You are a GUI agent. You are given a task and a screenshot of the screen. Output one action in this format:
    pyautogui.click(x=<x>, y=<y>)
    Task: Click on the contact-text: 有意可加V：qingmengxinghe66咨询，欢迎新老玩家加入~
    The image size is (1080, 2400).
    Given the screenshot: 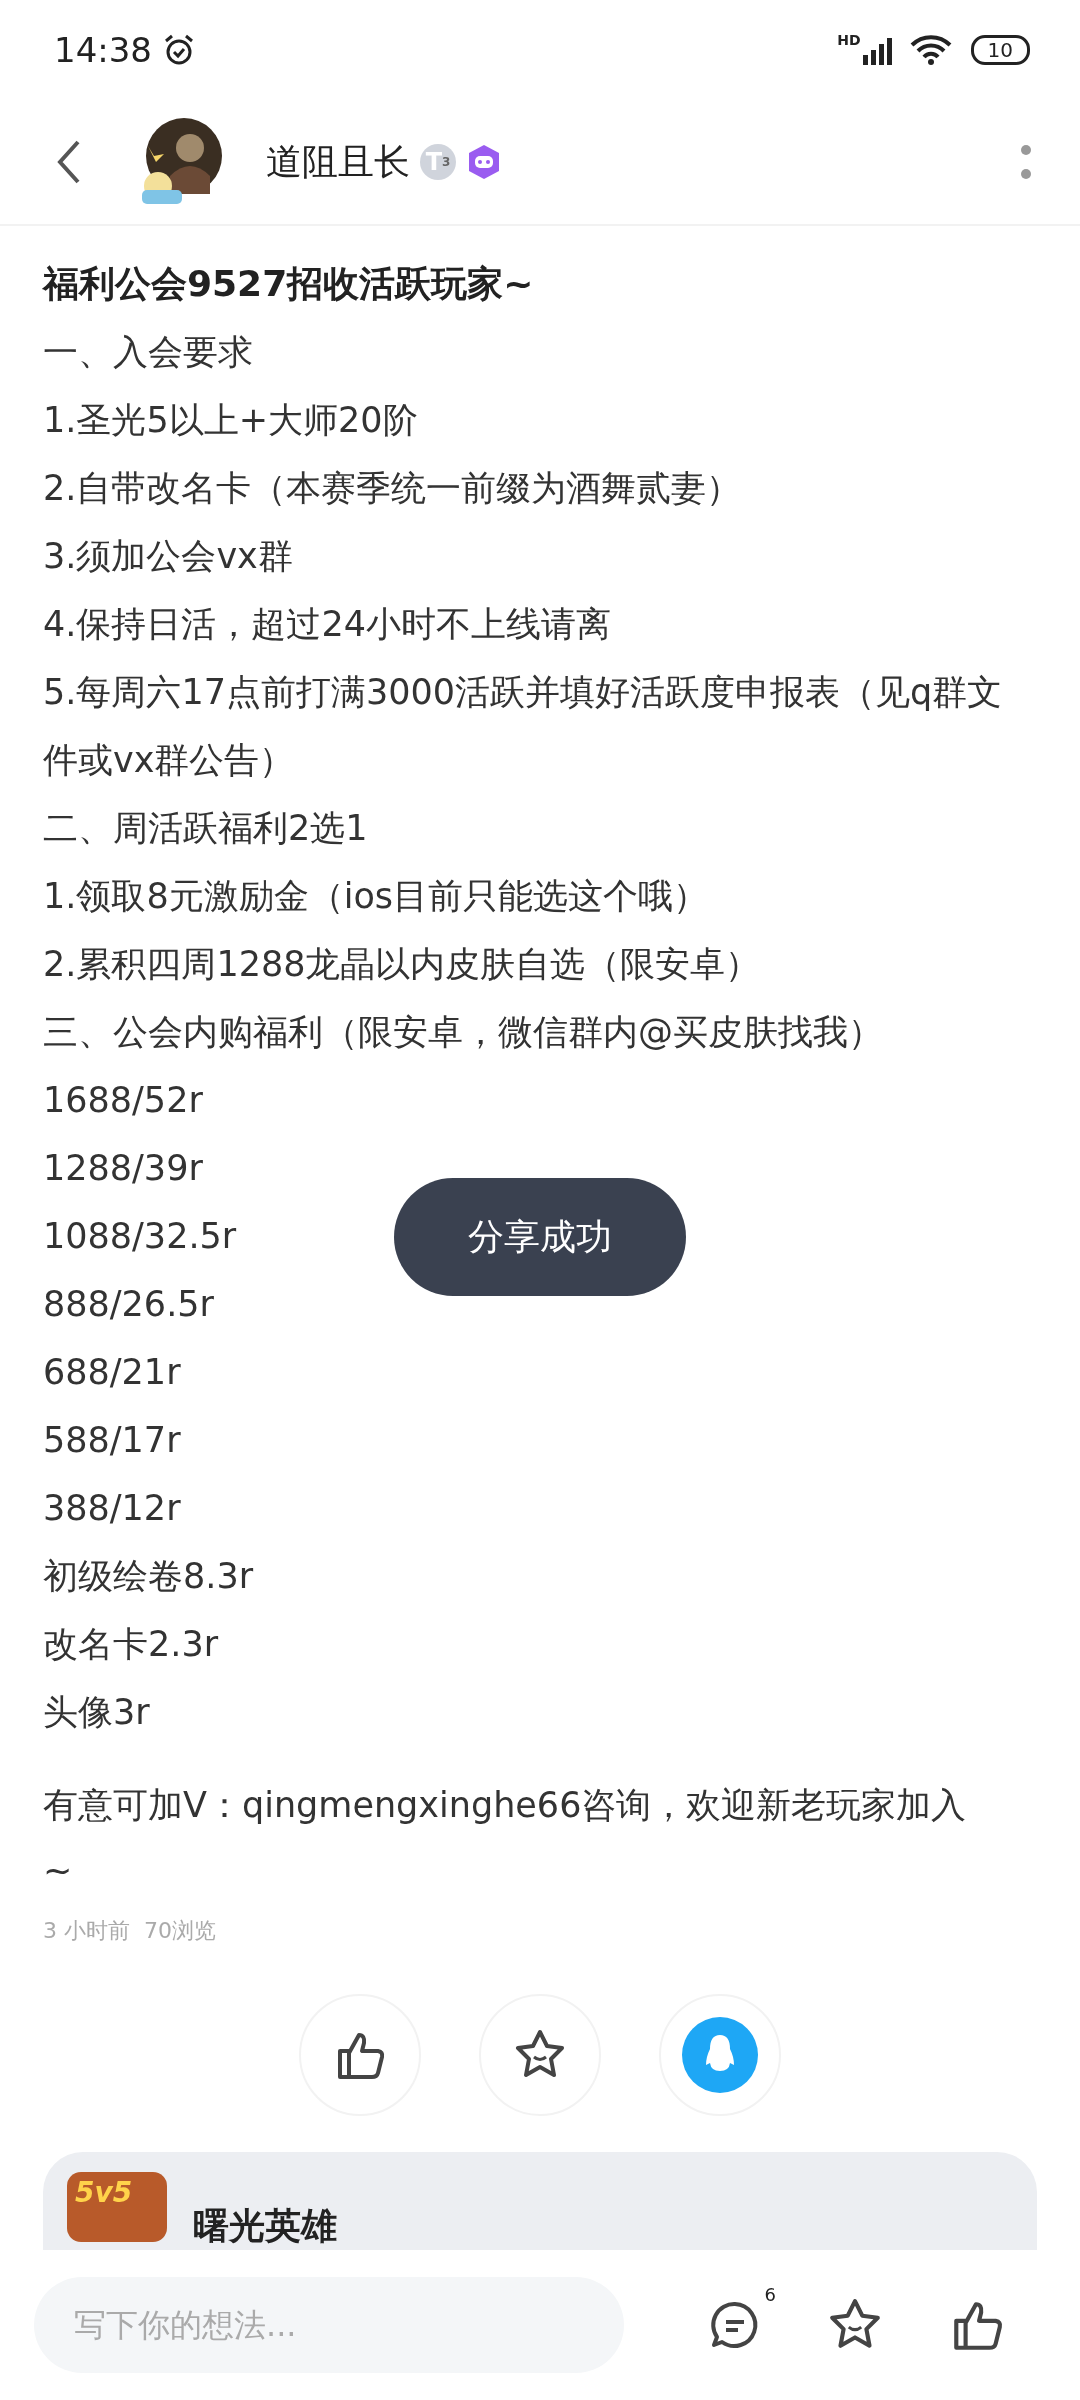 What is the action you would take?
    pyautogui.click(x=505, y=1838)
    